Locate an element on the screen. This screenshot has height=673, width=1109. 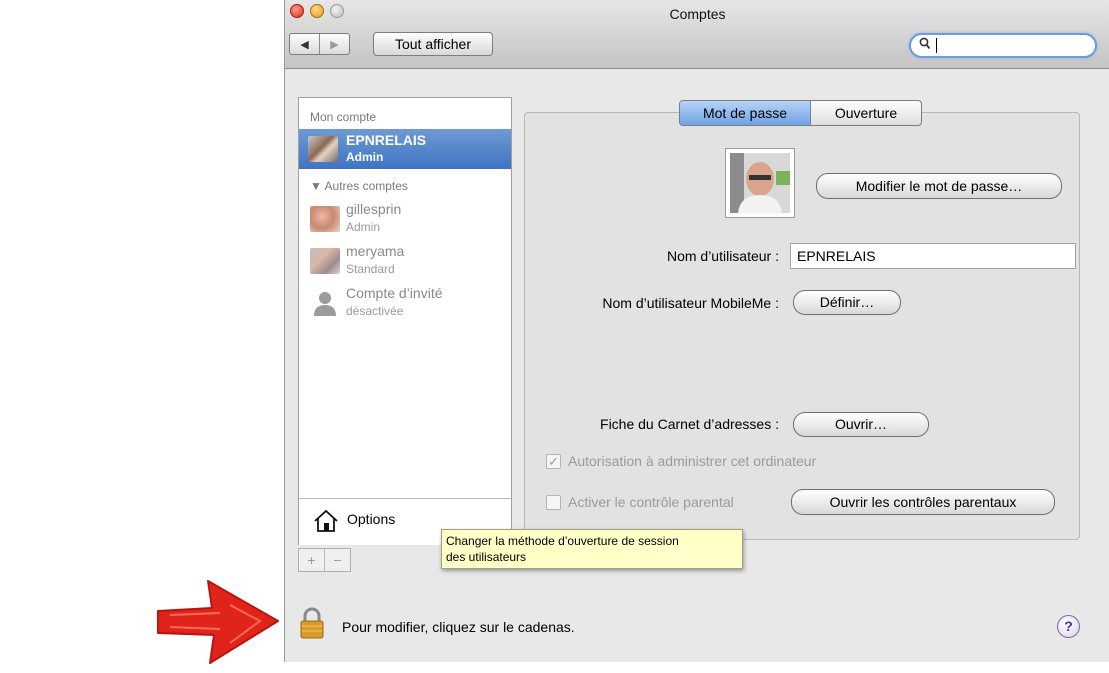
search-input is located at coordinates (1003, 45).